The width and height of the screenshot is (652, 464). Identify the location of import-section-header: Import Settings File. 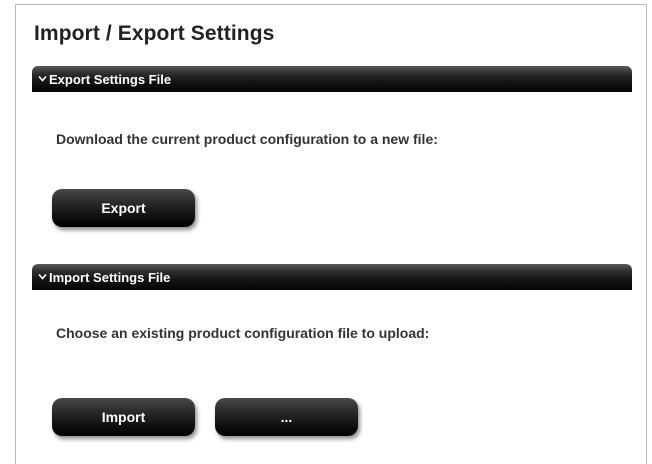
(332, 277).